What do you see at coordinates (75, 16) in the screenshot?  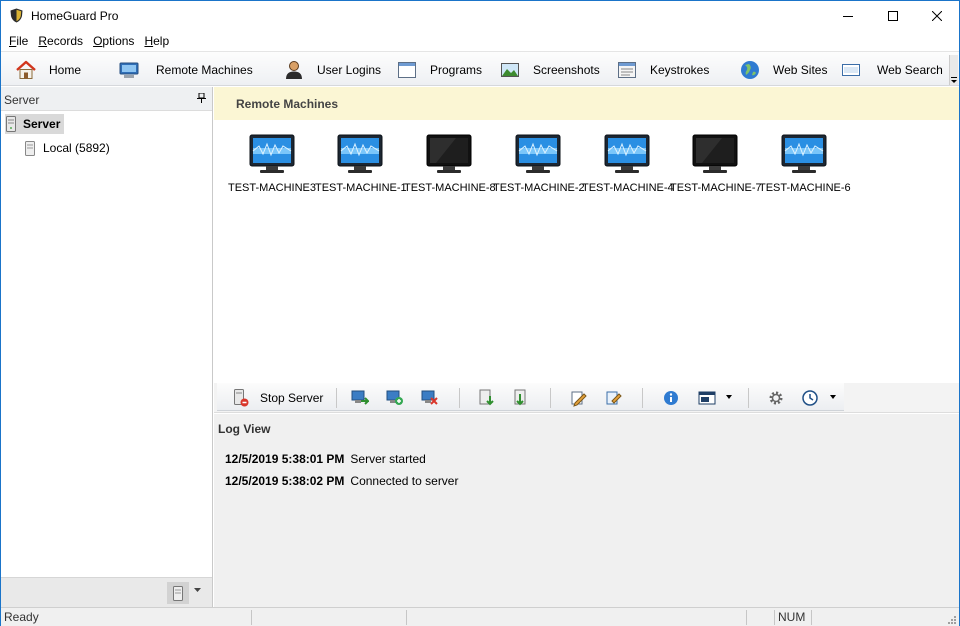 I see `window-title: HomeGuard Pro` at bounding box center [75, 16].